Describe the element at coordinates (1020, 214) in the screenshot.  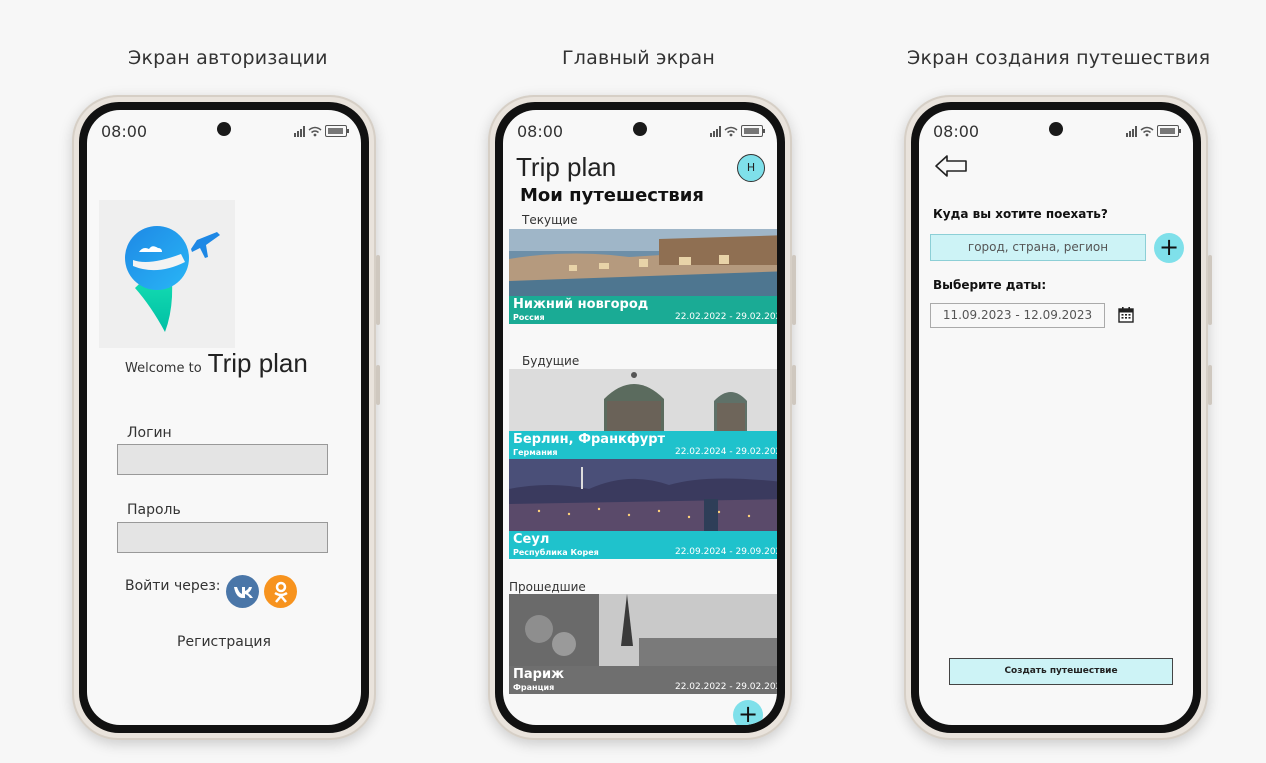
I see `destination-label: Куда вы хотите поехать?` at that location.